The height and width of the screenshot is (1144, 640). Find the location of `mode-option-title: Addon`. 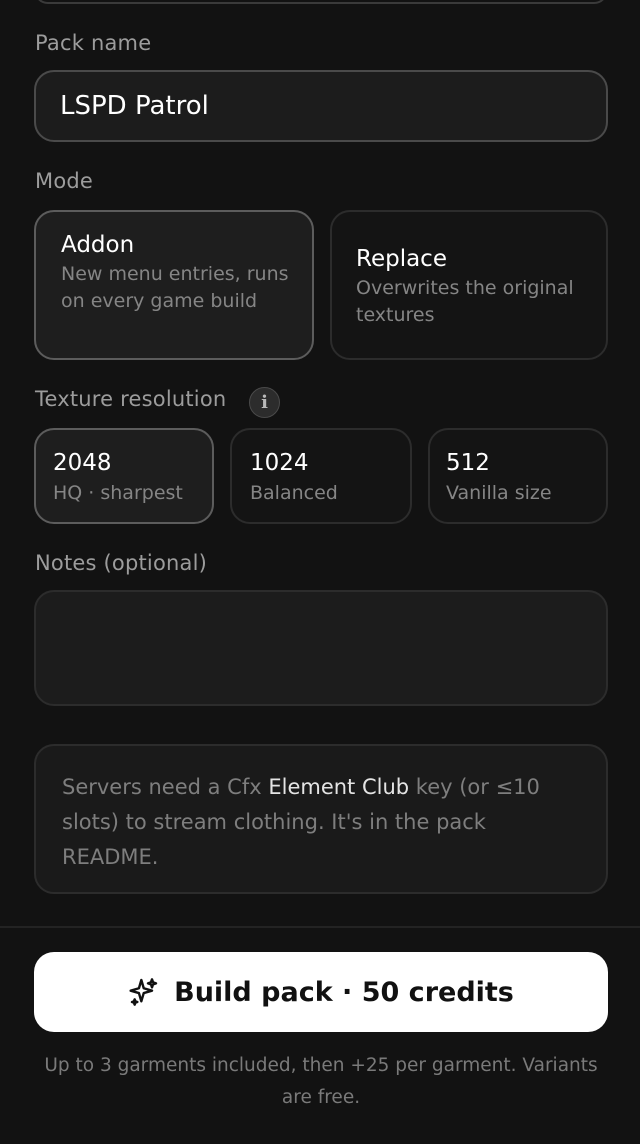

mode-option-title: Addon is located at coordinates (98, 245).